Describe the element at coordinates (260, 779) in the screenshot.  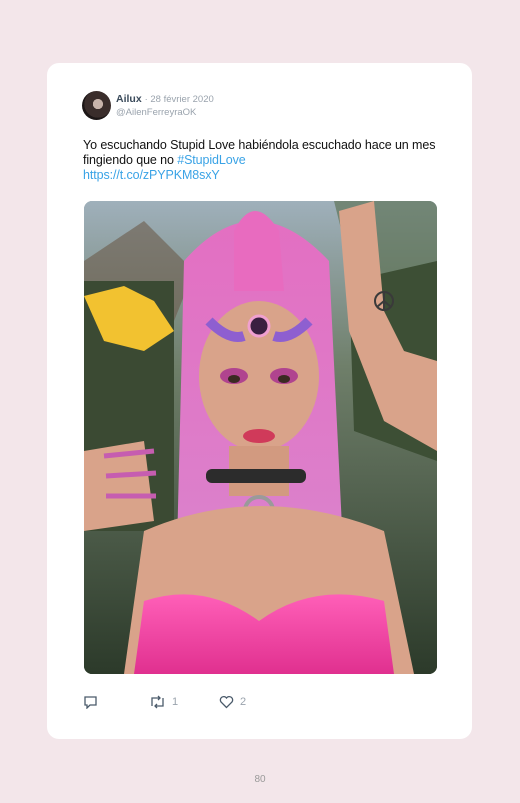
I see `page-number: 80` at that location.